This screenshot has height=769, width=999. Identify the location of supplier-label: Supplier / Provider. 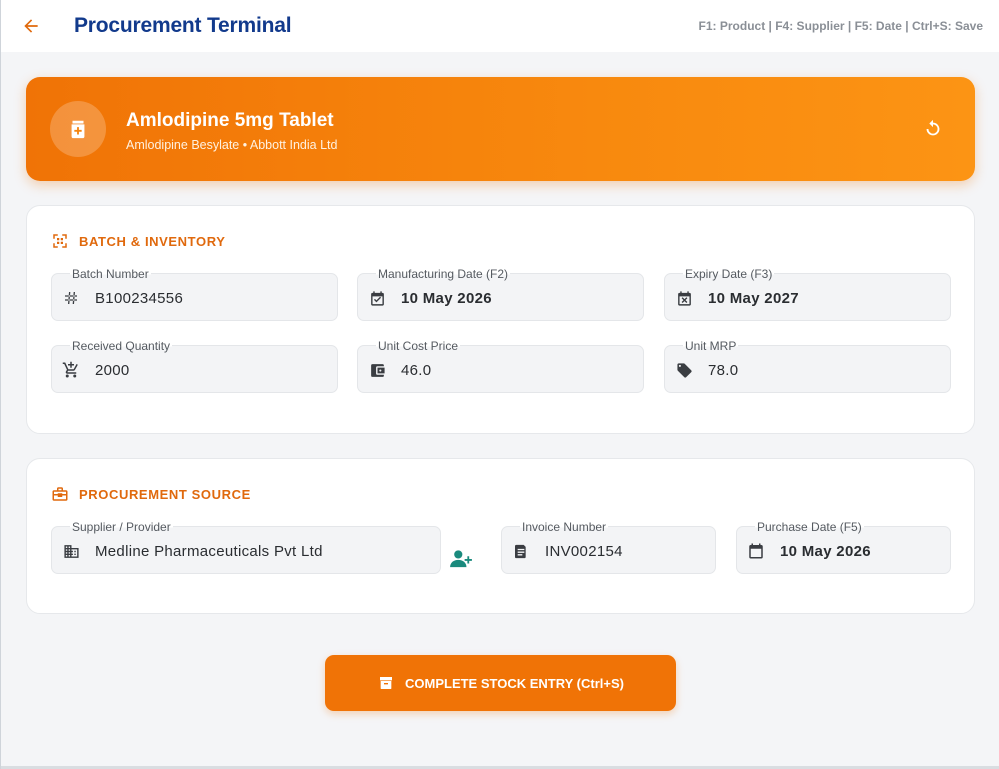
(121, 527).